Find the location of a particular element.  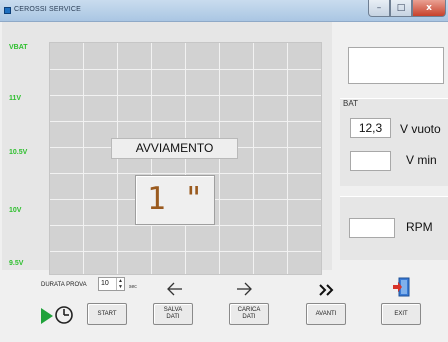

timer-display: 1 " is located at coordinates (175, 200).